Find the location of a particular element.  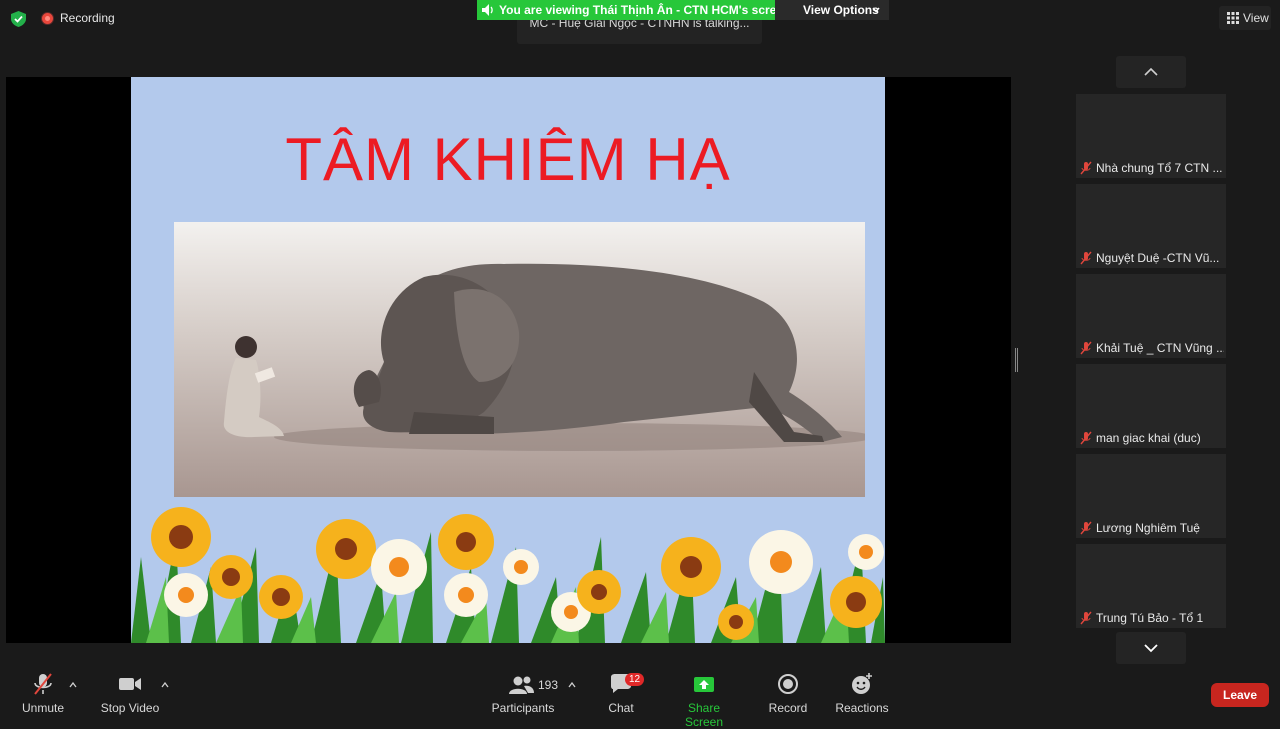

record-icon is located at coordinates (788, 684).